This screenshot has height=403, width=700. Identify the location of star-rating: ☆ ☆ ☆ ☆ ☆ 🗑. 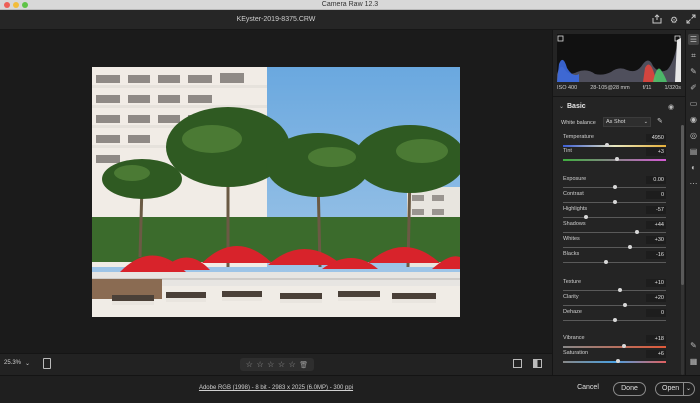
(277, 364).